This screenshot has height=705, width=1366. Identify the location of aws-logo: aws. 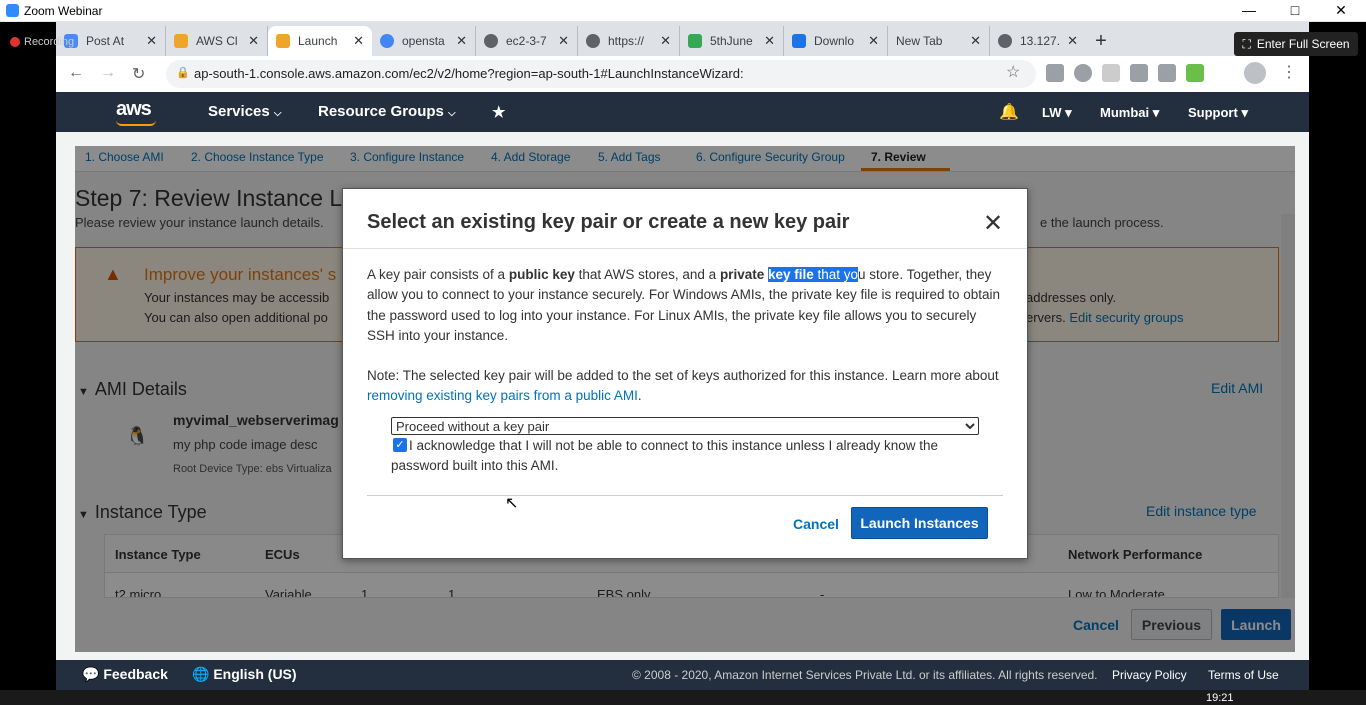
(136, 112).